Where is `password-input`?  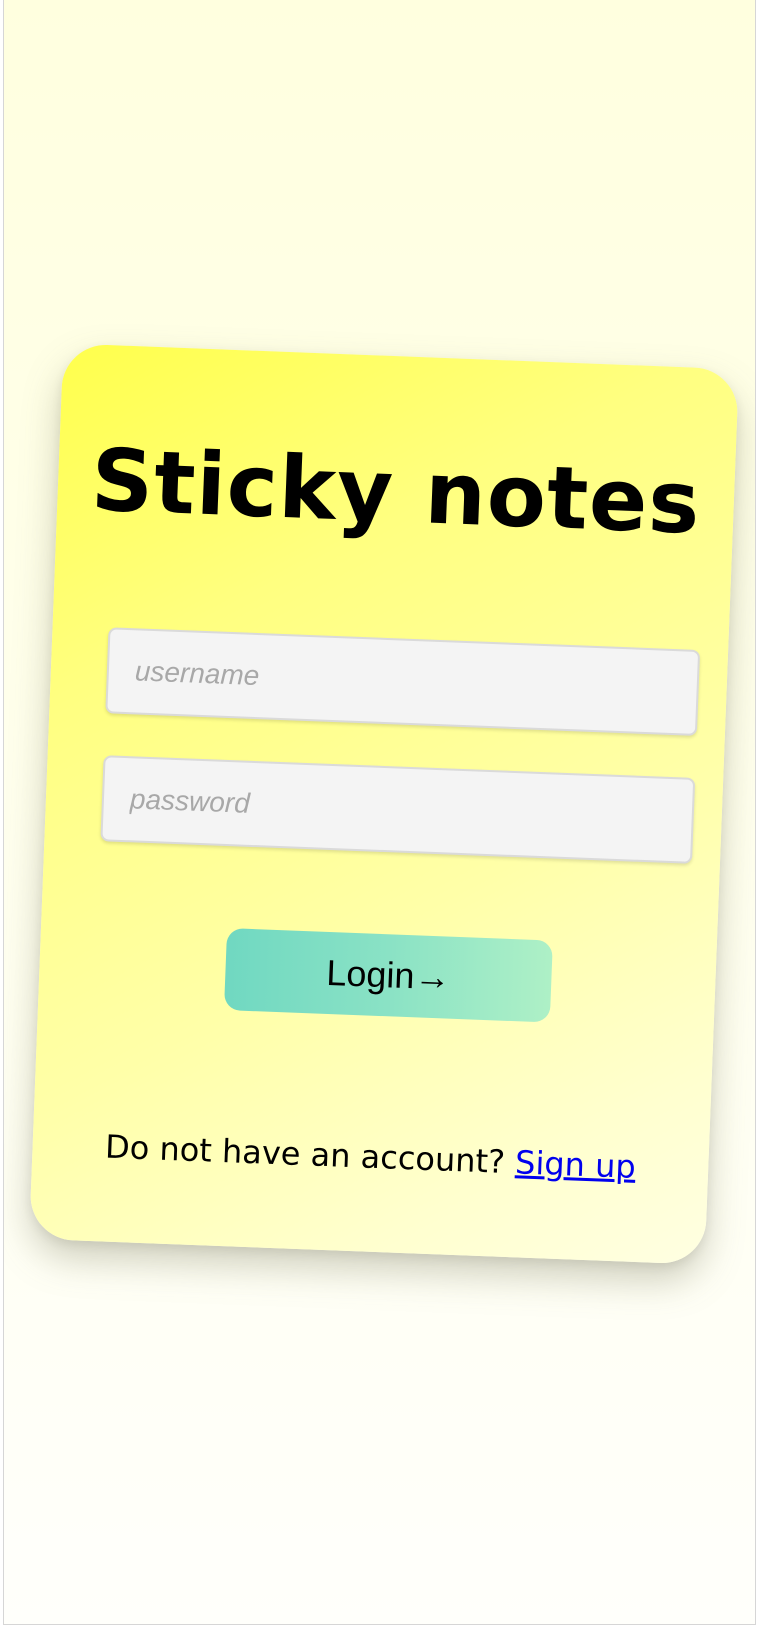 password-input is located at coordinates (398, 809).